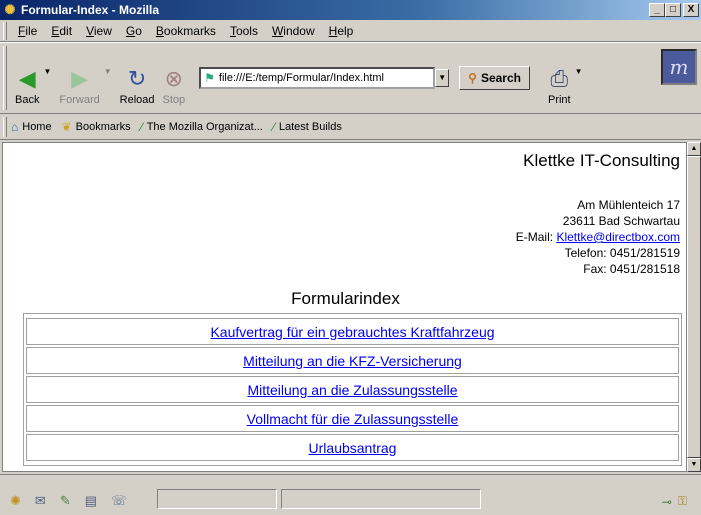 Image resolution: width=701 pixels, height=515 pixels. Describe the element at coordinates (682, 501) in the screenshot. I see `security-lock-icon: ⚿` at that location.